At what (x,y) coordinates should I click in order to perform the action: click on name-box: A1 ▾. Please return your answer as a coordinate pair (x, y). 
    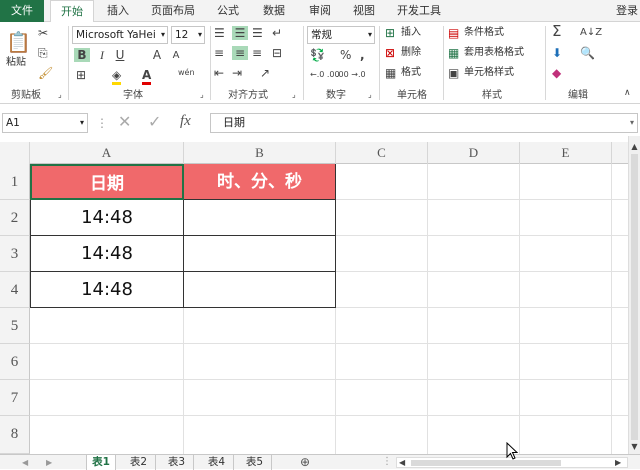
    Looking at the image, I should click on (45, 123).